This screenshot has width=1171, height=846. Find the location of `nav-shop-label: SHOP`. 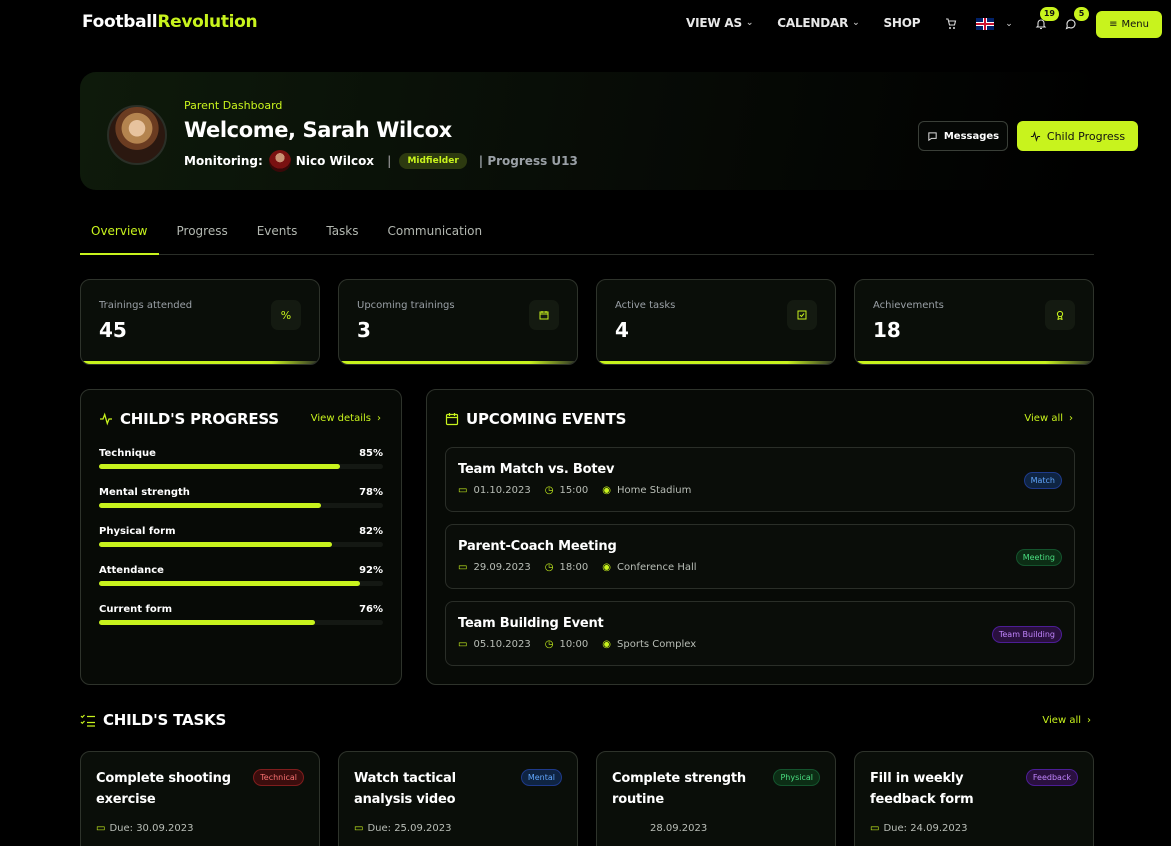

nav-shop-label: SHOP is located at coordinates (902, 23).